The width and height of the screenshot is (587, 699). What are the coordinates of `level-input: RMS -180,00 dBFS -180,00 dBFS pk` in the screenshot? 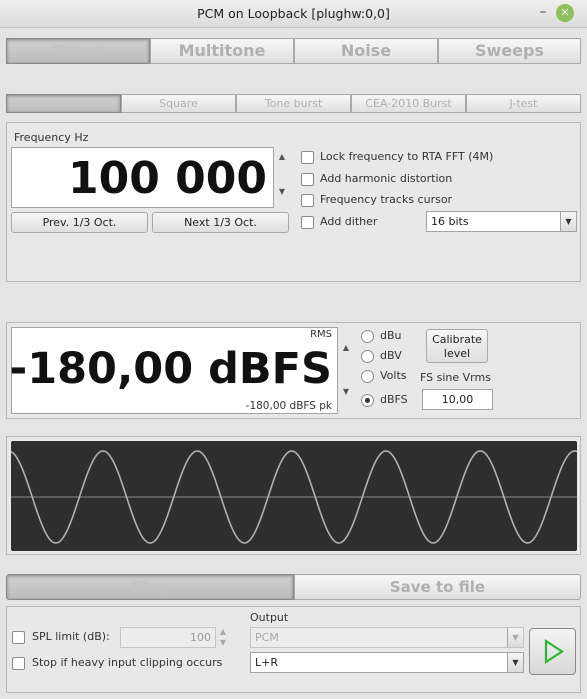 It's located at (173, 370).